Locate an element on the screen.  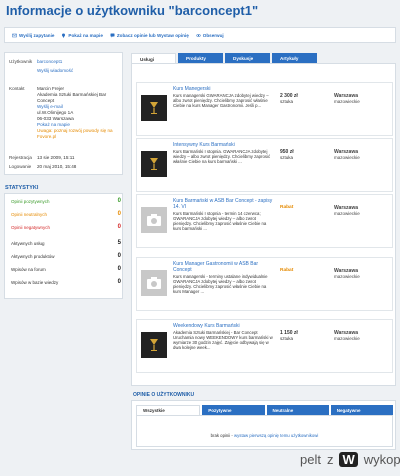
login-label: Logowanie is located at coordinates (20, 166).